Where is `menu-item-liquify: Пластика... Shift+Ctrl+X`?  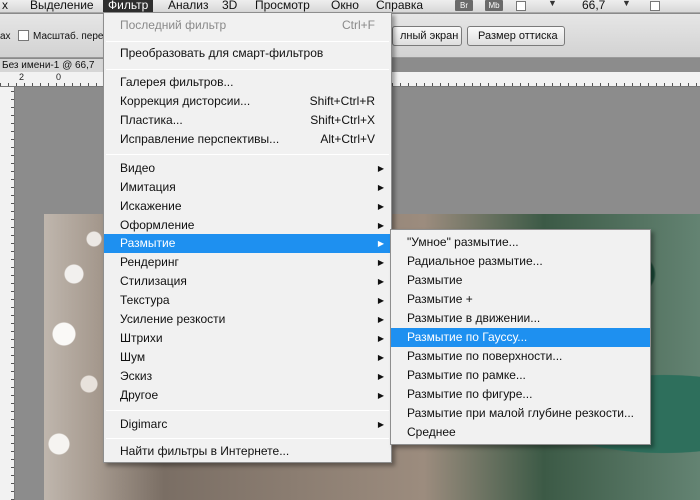 menu-item-liquify: Пластика... Shift+Ctrl+X is located at coordinates (247, 120).